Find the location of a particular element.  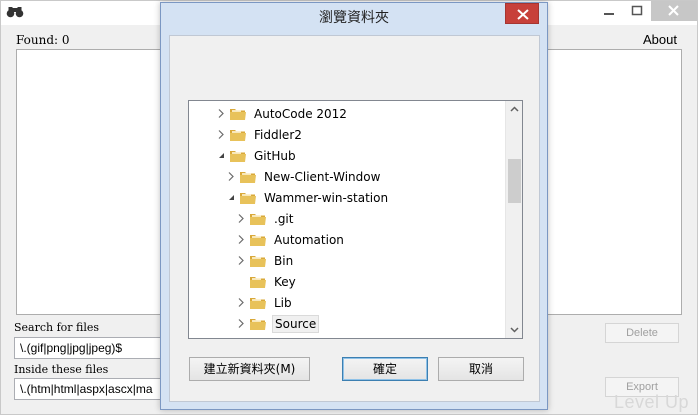

scroll-thumb is located at coordinates (514, 181).